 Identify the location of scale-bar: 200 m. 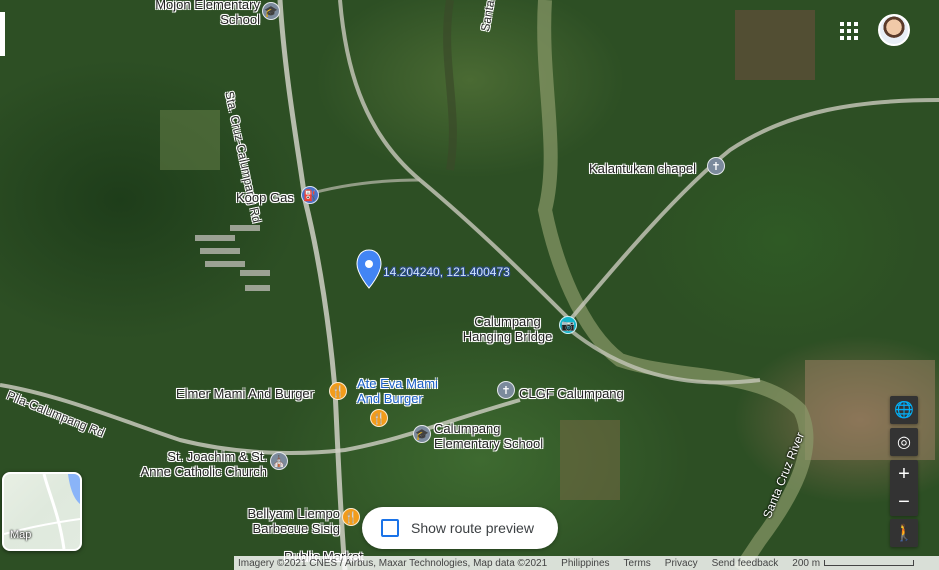
(853, 563).